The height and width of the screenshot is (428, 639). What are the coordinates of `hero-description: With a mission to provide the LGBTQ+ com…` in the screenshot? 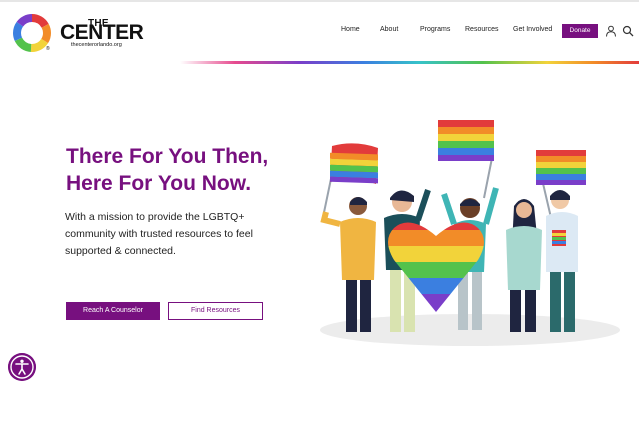 It's located at (159, 234).